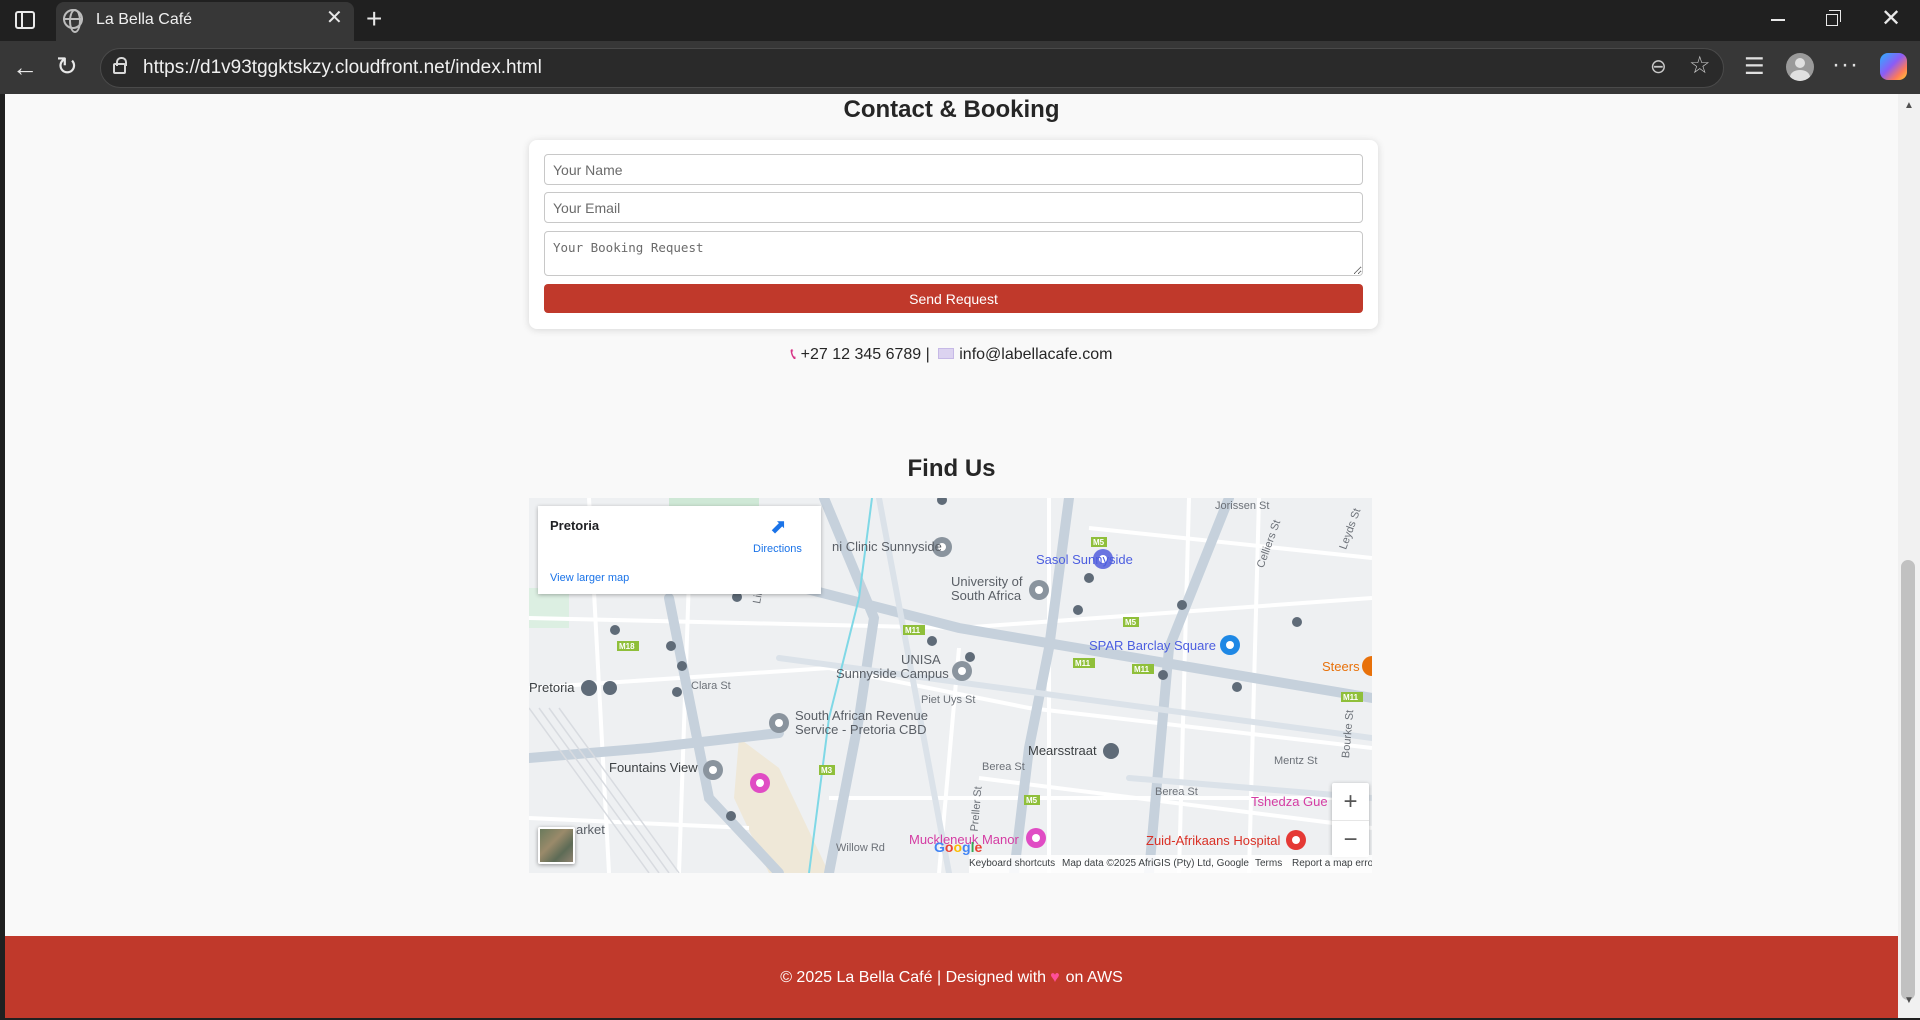  What do you see at coordinates (987, 581) in the screenshot?
I see `map-label-university-line1: University of` at bounding box center [987, 581].